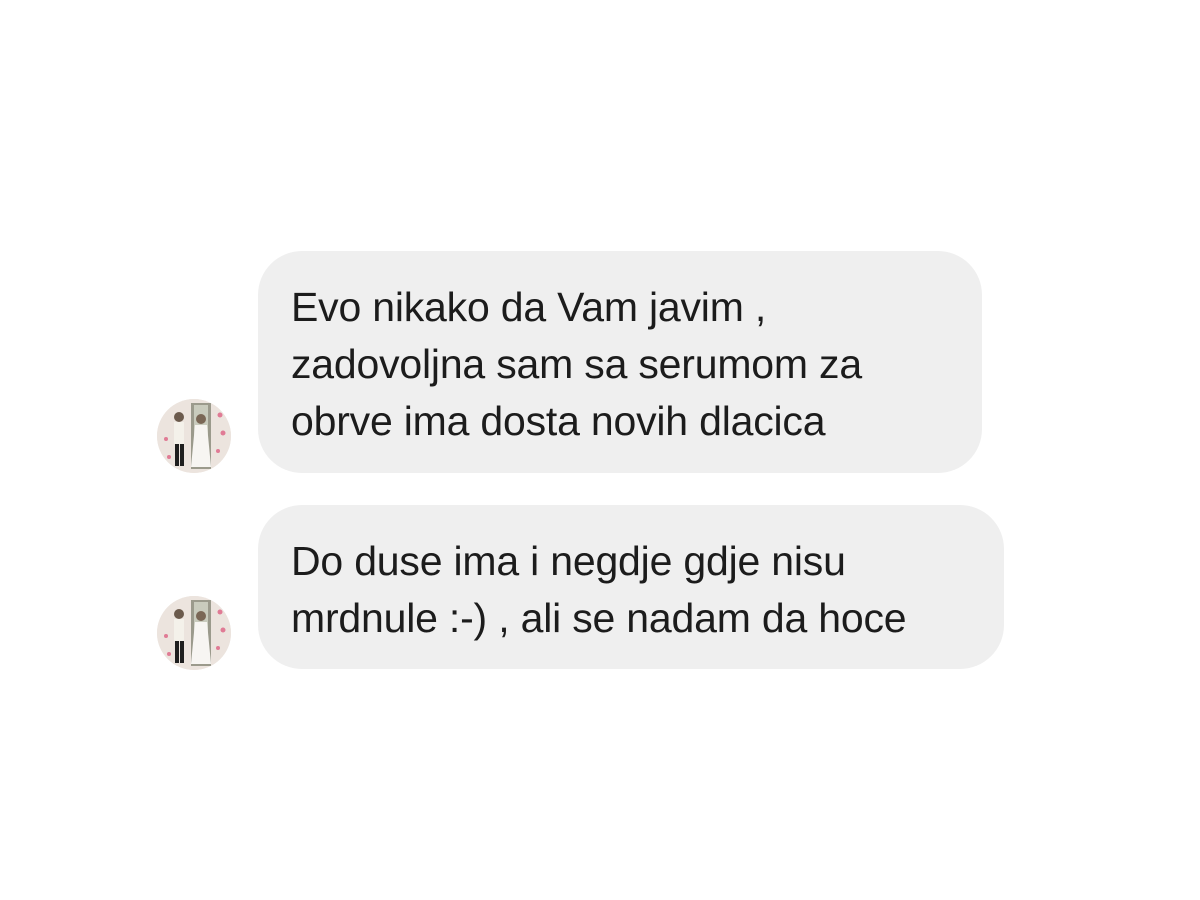 The width and height of the screenshot is (1200, 900). Describe the element at coordinates (568, 561) in the screenshot. I see `message-text-line: Do duse ima i negdje gdje nisu` at that location.